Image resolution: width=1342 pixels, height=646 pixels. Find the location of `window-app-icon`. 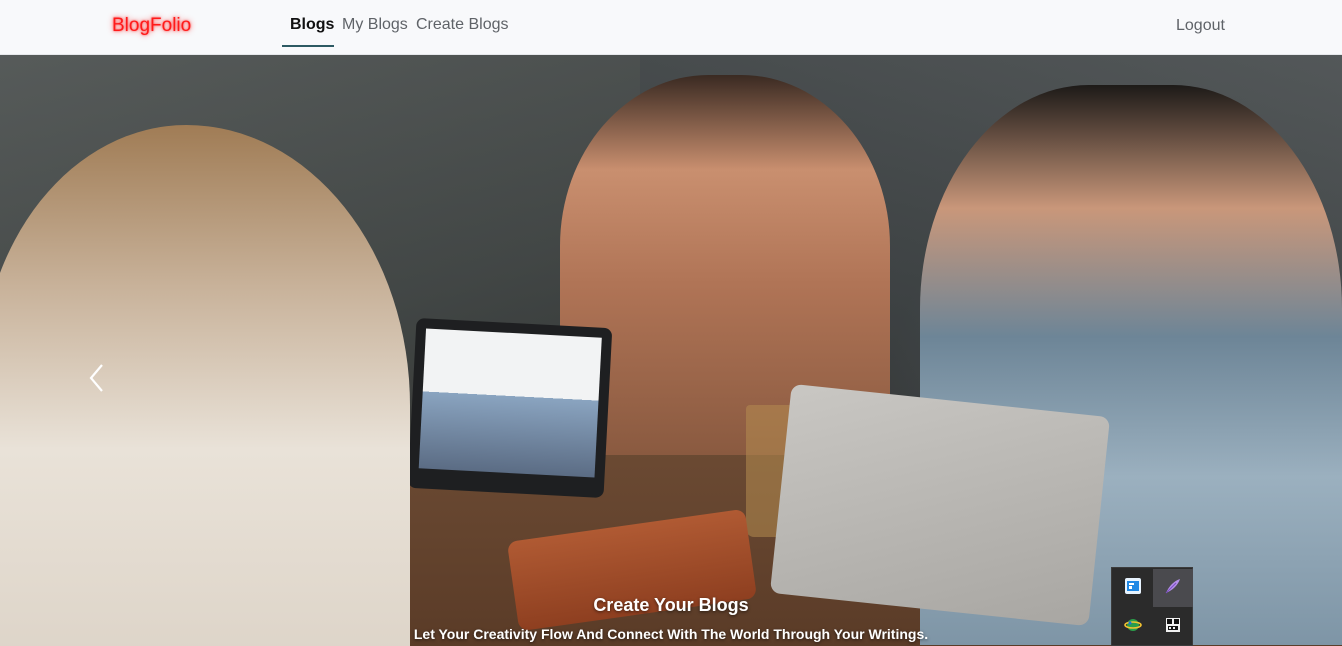

window-app-icon is located at coordinates (1133, 588).